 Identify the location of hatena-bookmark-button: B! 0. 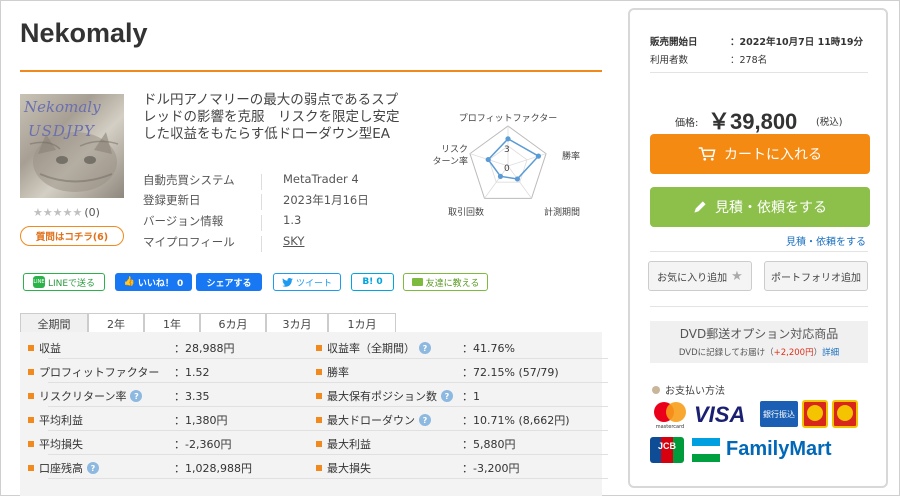
(372, 282).